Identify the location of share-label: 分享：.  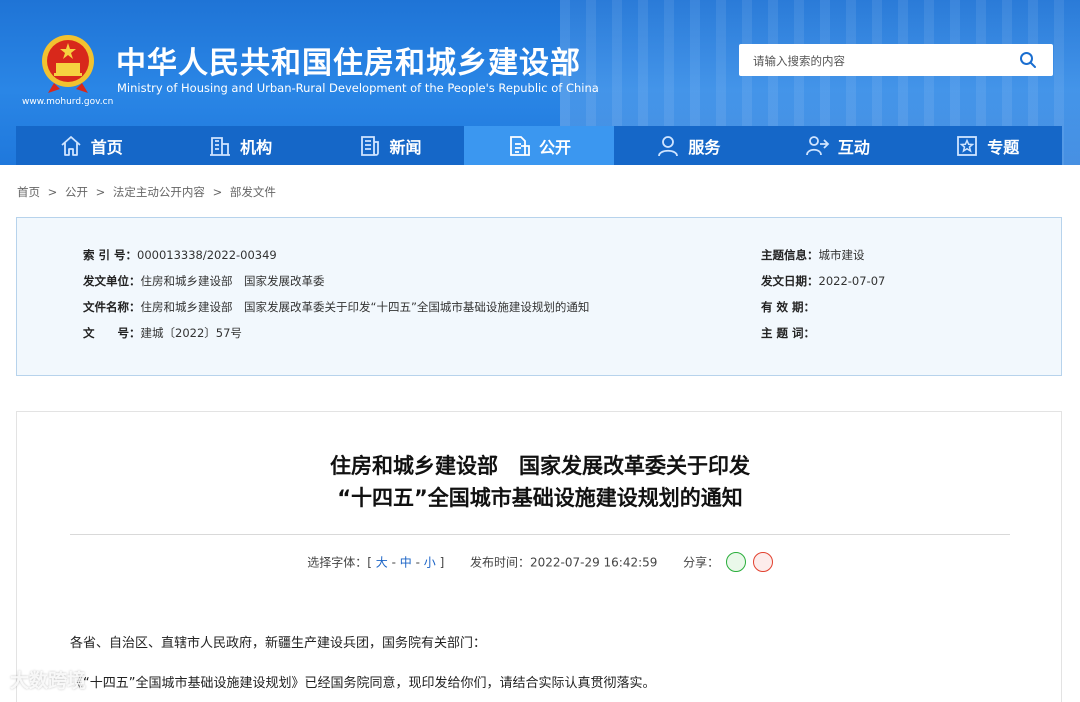
(701, 562).